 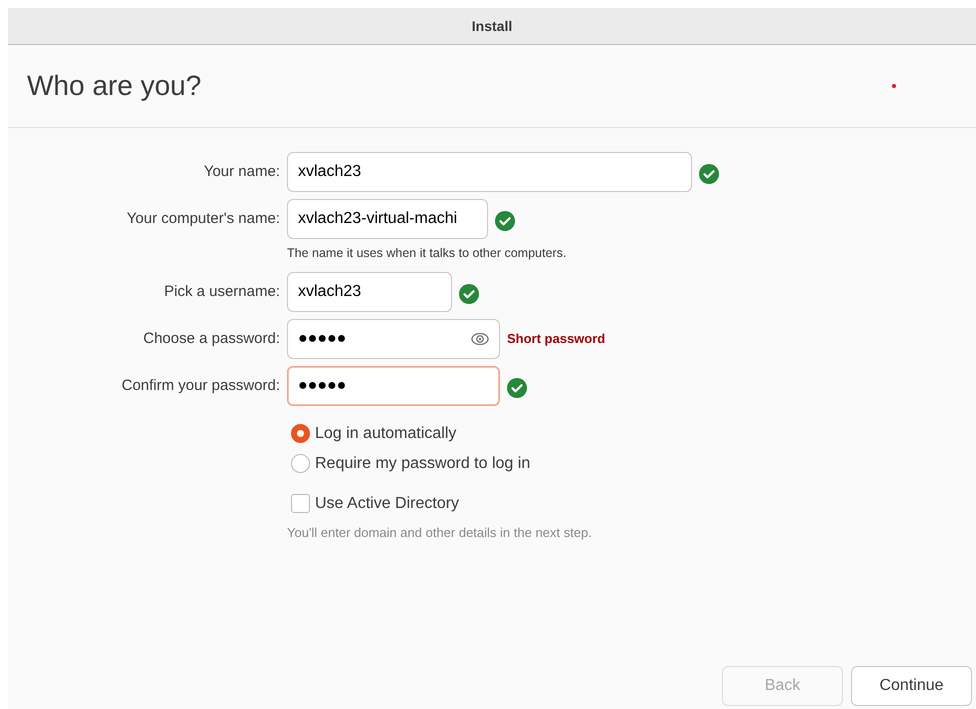 I want to click on field-label: Confirm your password:, so click(x=200, y=386).